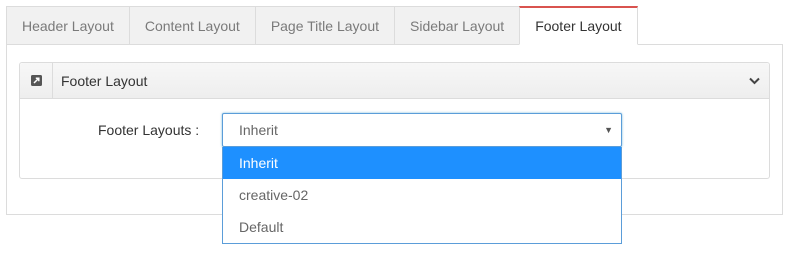  I want to click on footer-layouts-label: Footer Layouts :, so click(149, 130).